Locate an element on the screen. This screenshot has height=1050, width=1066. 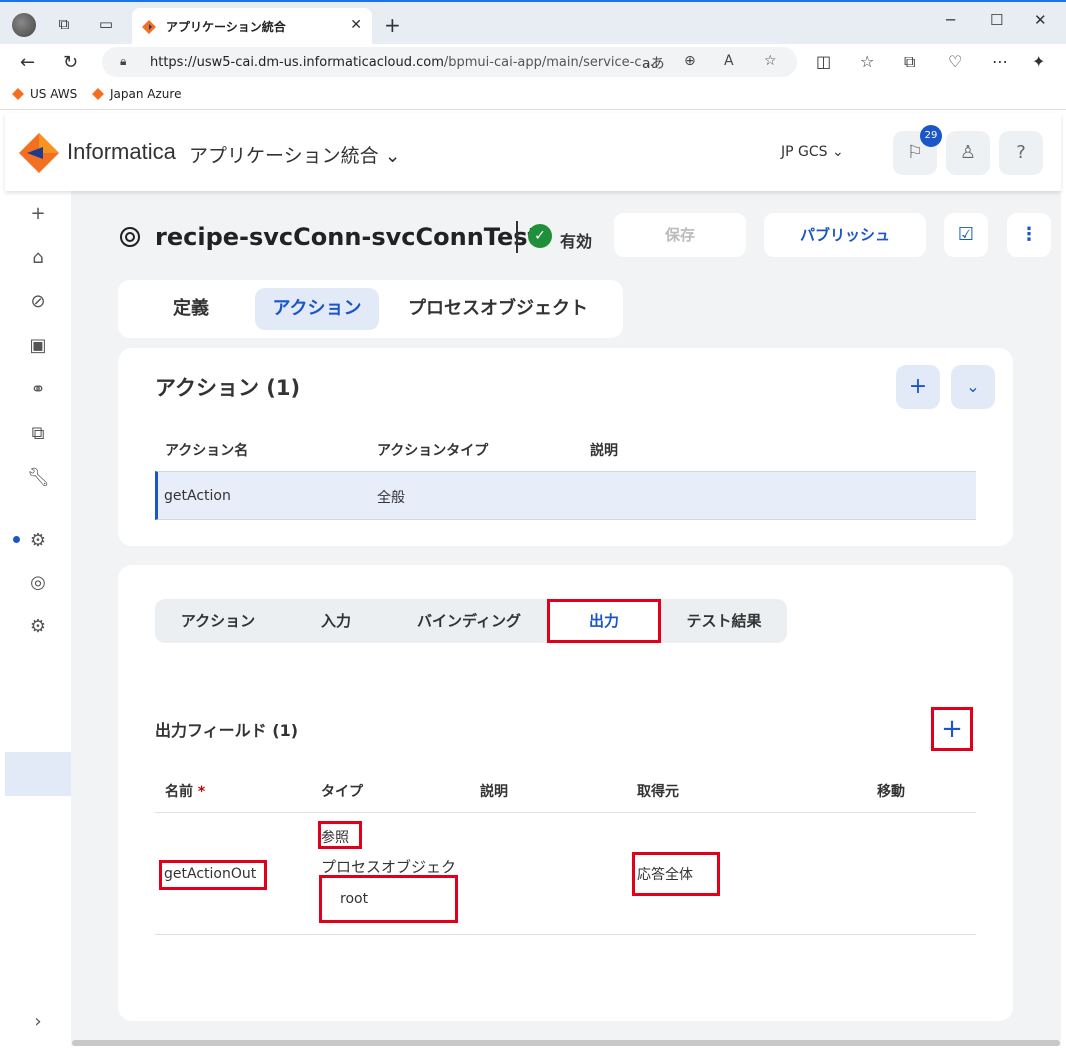
action-name-cell: getAction is located at coordinates (197, 496).